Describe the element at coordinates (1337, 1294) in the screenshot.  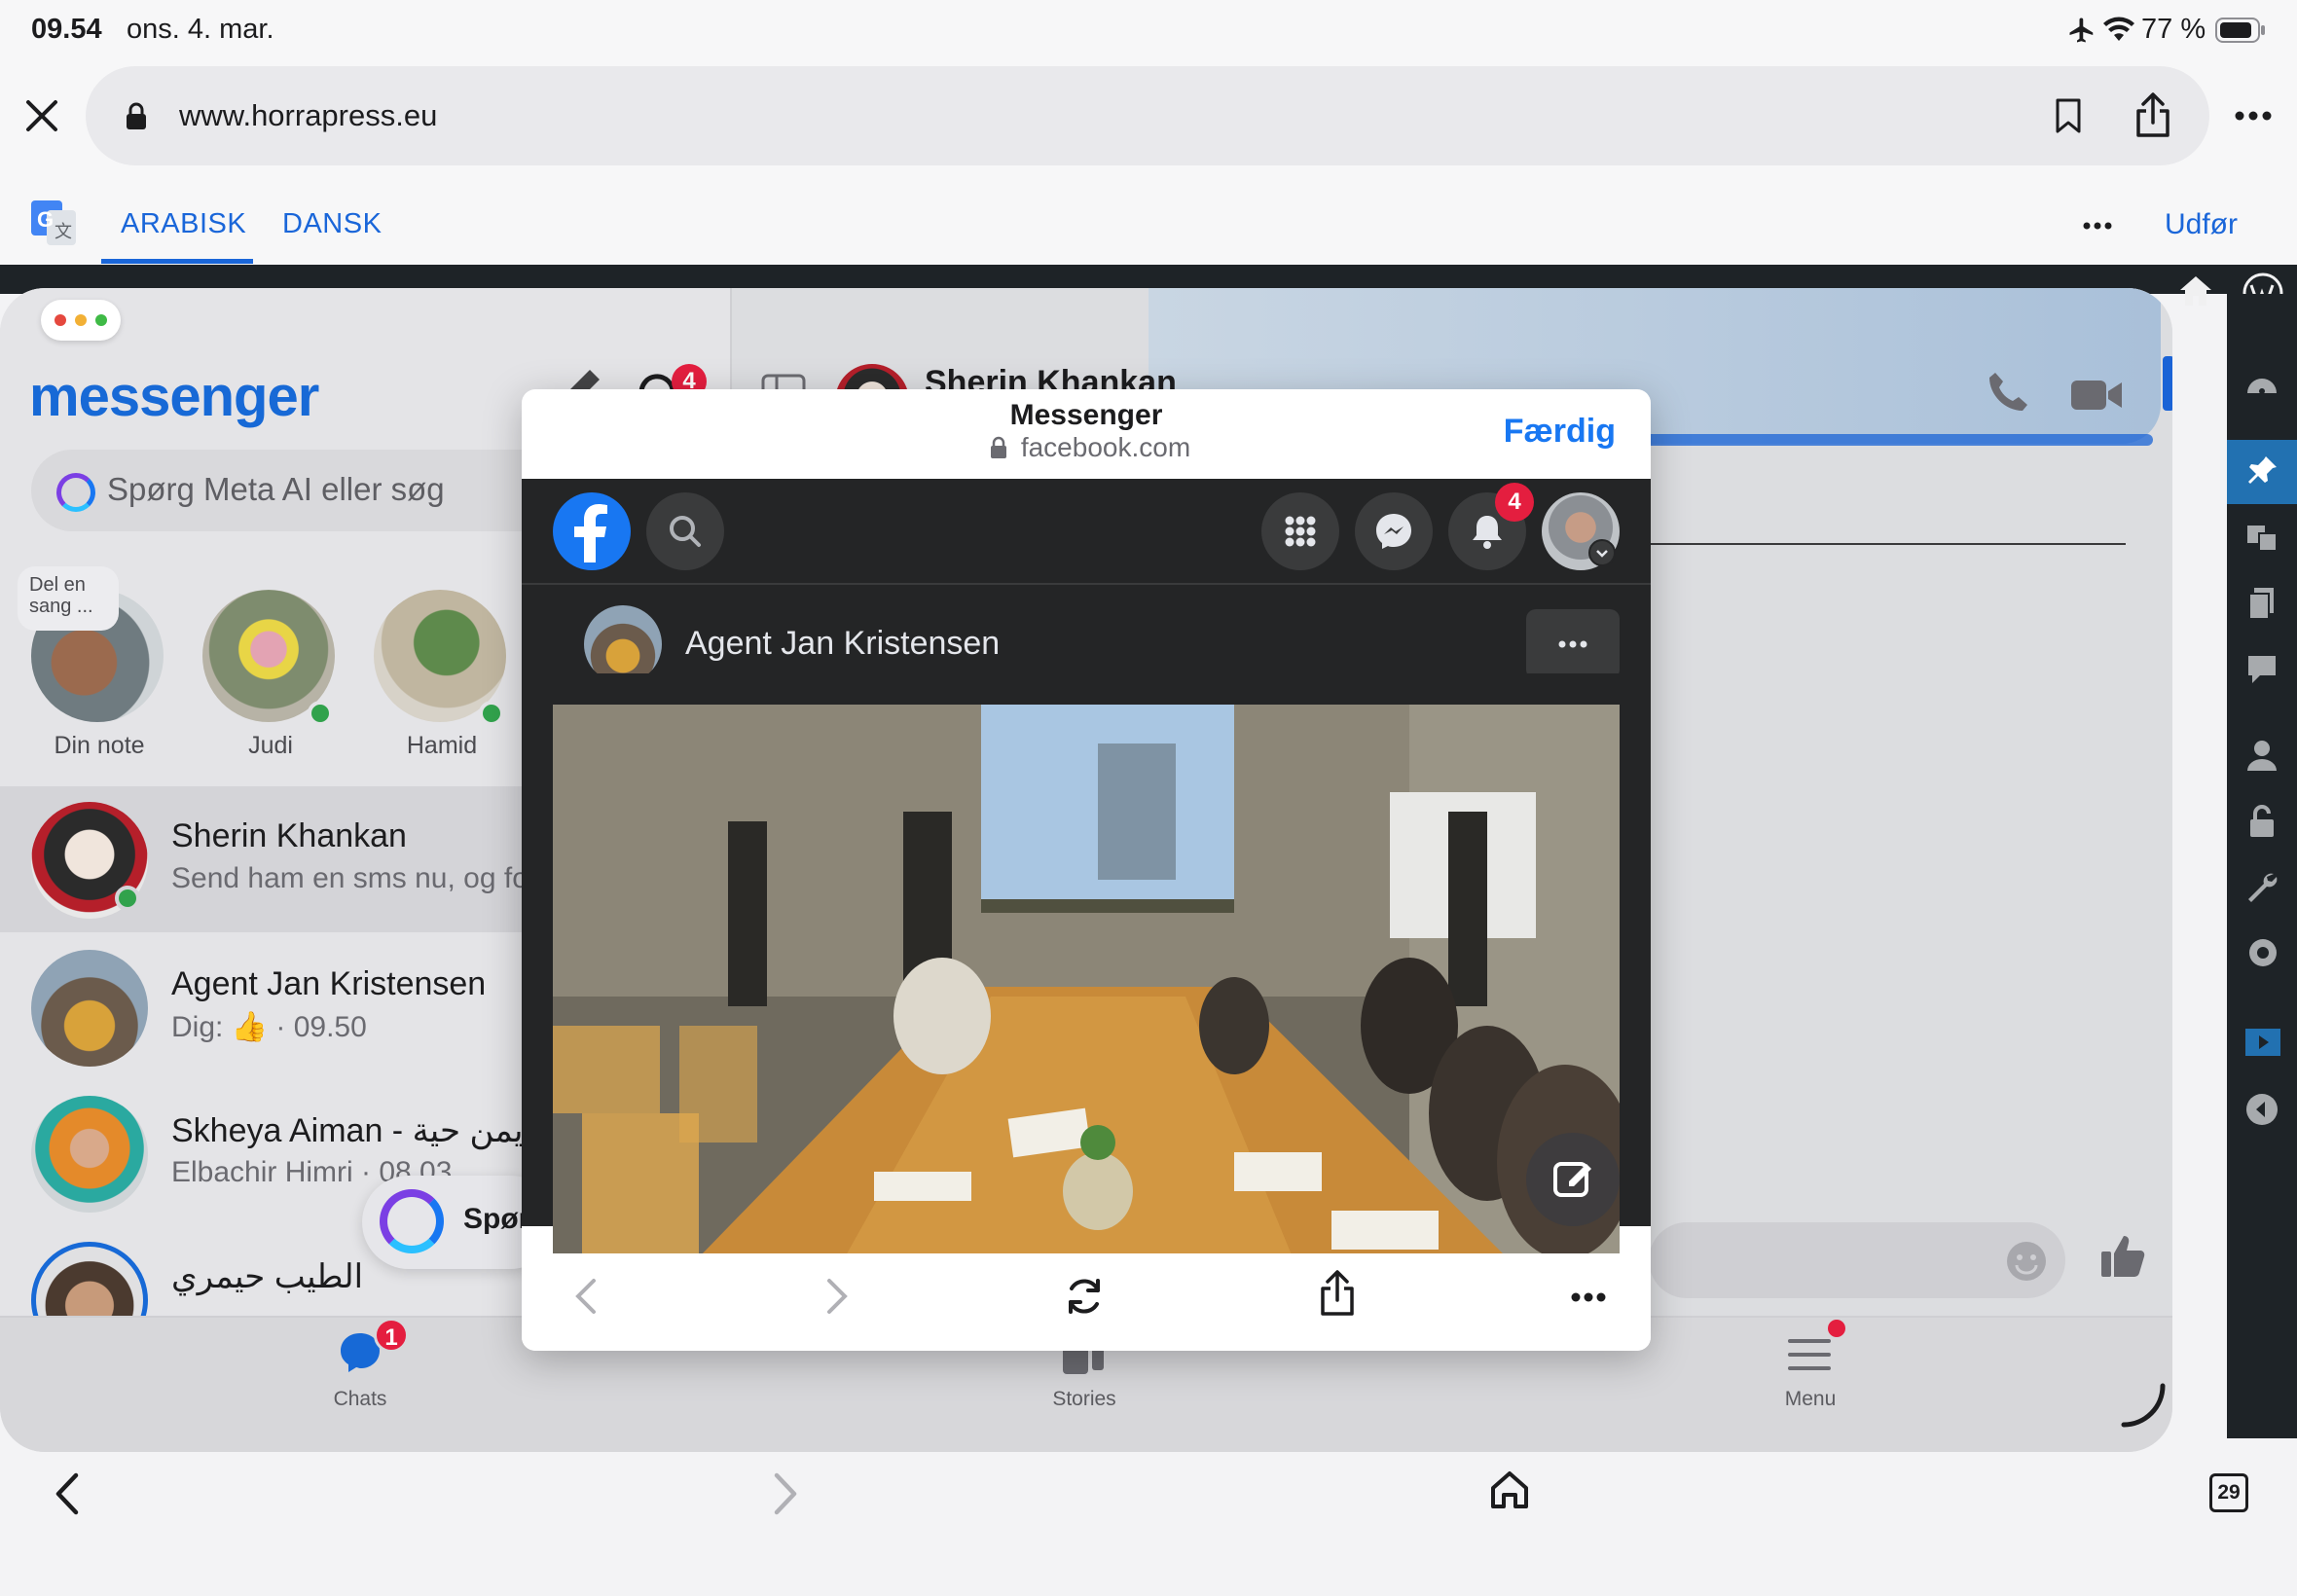
I see `sheet-share-icon` at that location.